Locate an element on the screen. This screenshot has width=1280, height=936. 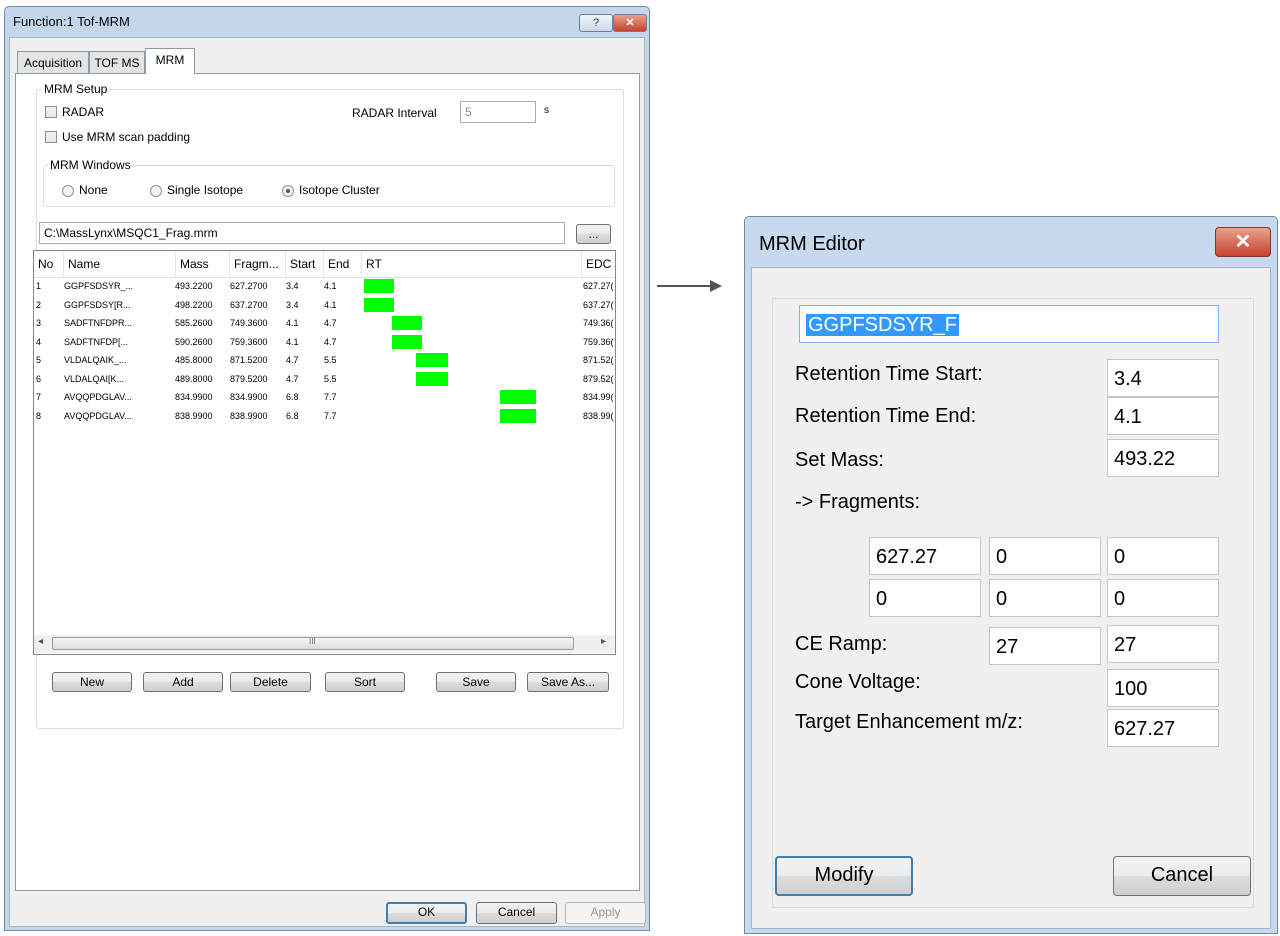
mrm-setup-label: MRM Setup is located at coordinates (76, 89).